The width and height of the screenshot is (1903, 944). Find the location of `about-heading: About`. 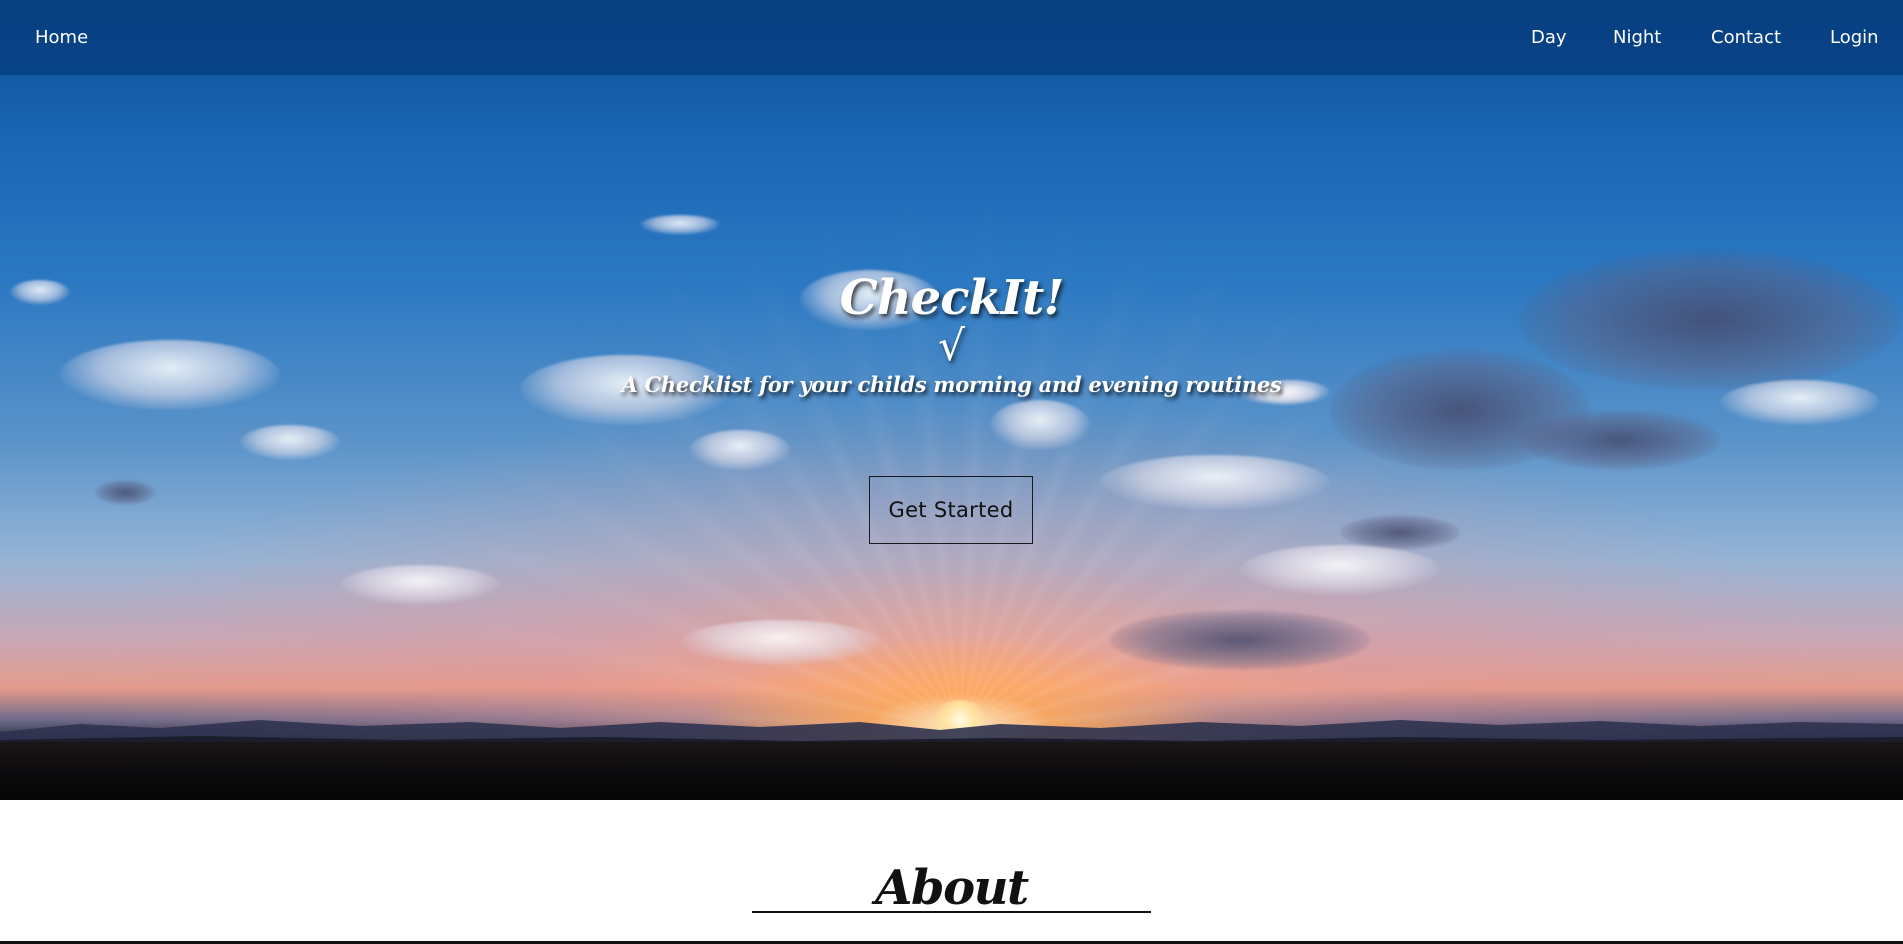

about-heading: About is located at coordinates (952, 888).